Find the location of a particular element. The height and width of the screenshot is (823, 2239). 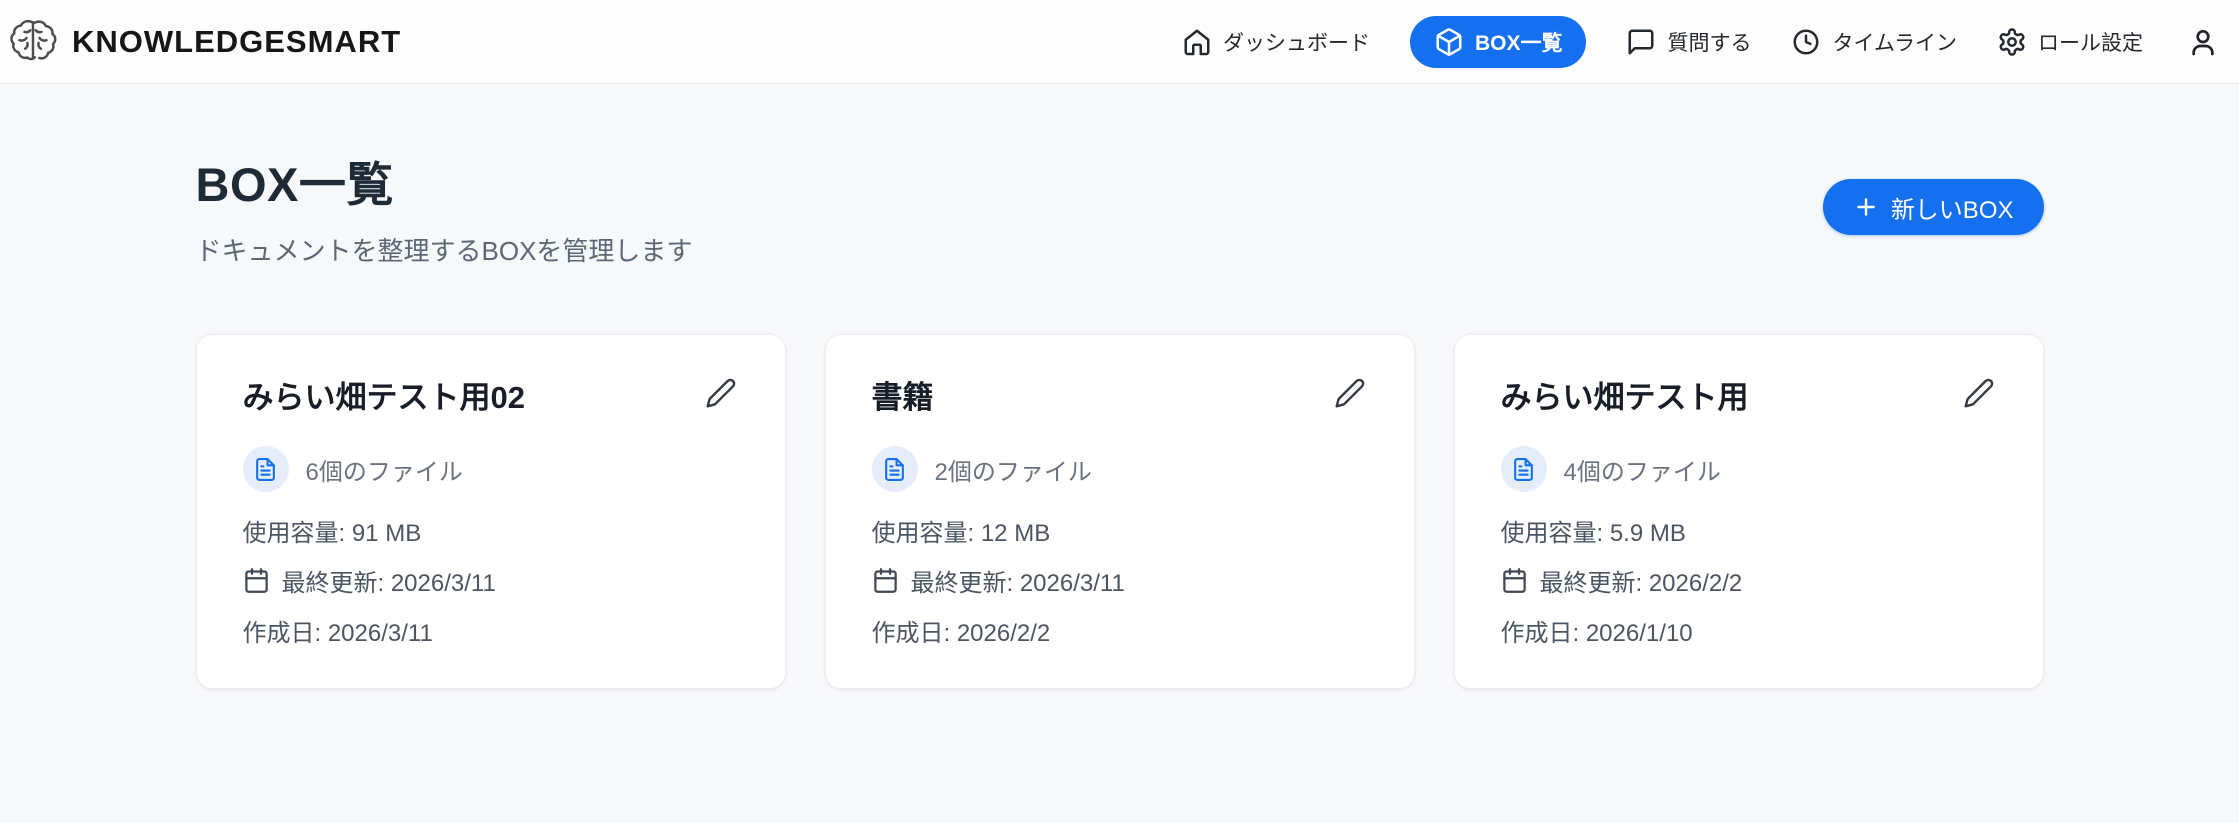

box-title: 書籍 is located at coordinates (902, 397).